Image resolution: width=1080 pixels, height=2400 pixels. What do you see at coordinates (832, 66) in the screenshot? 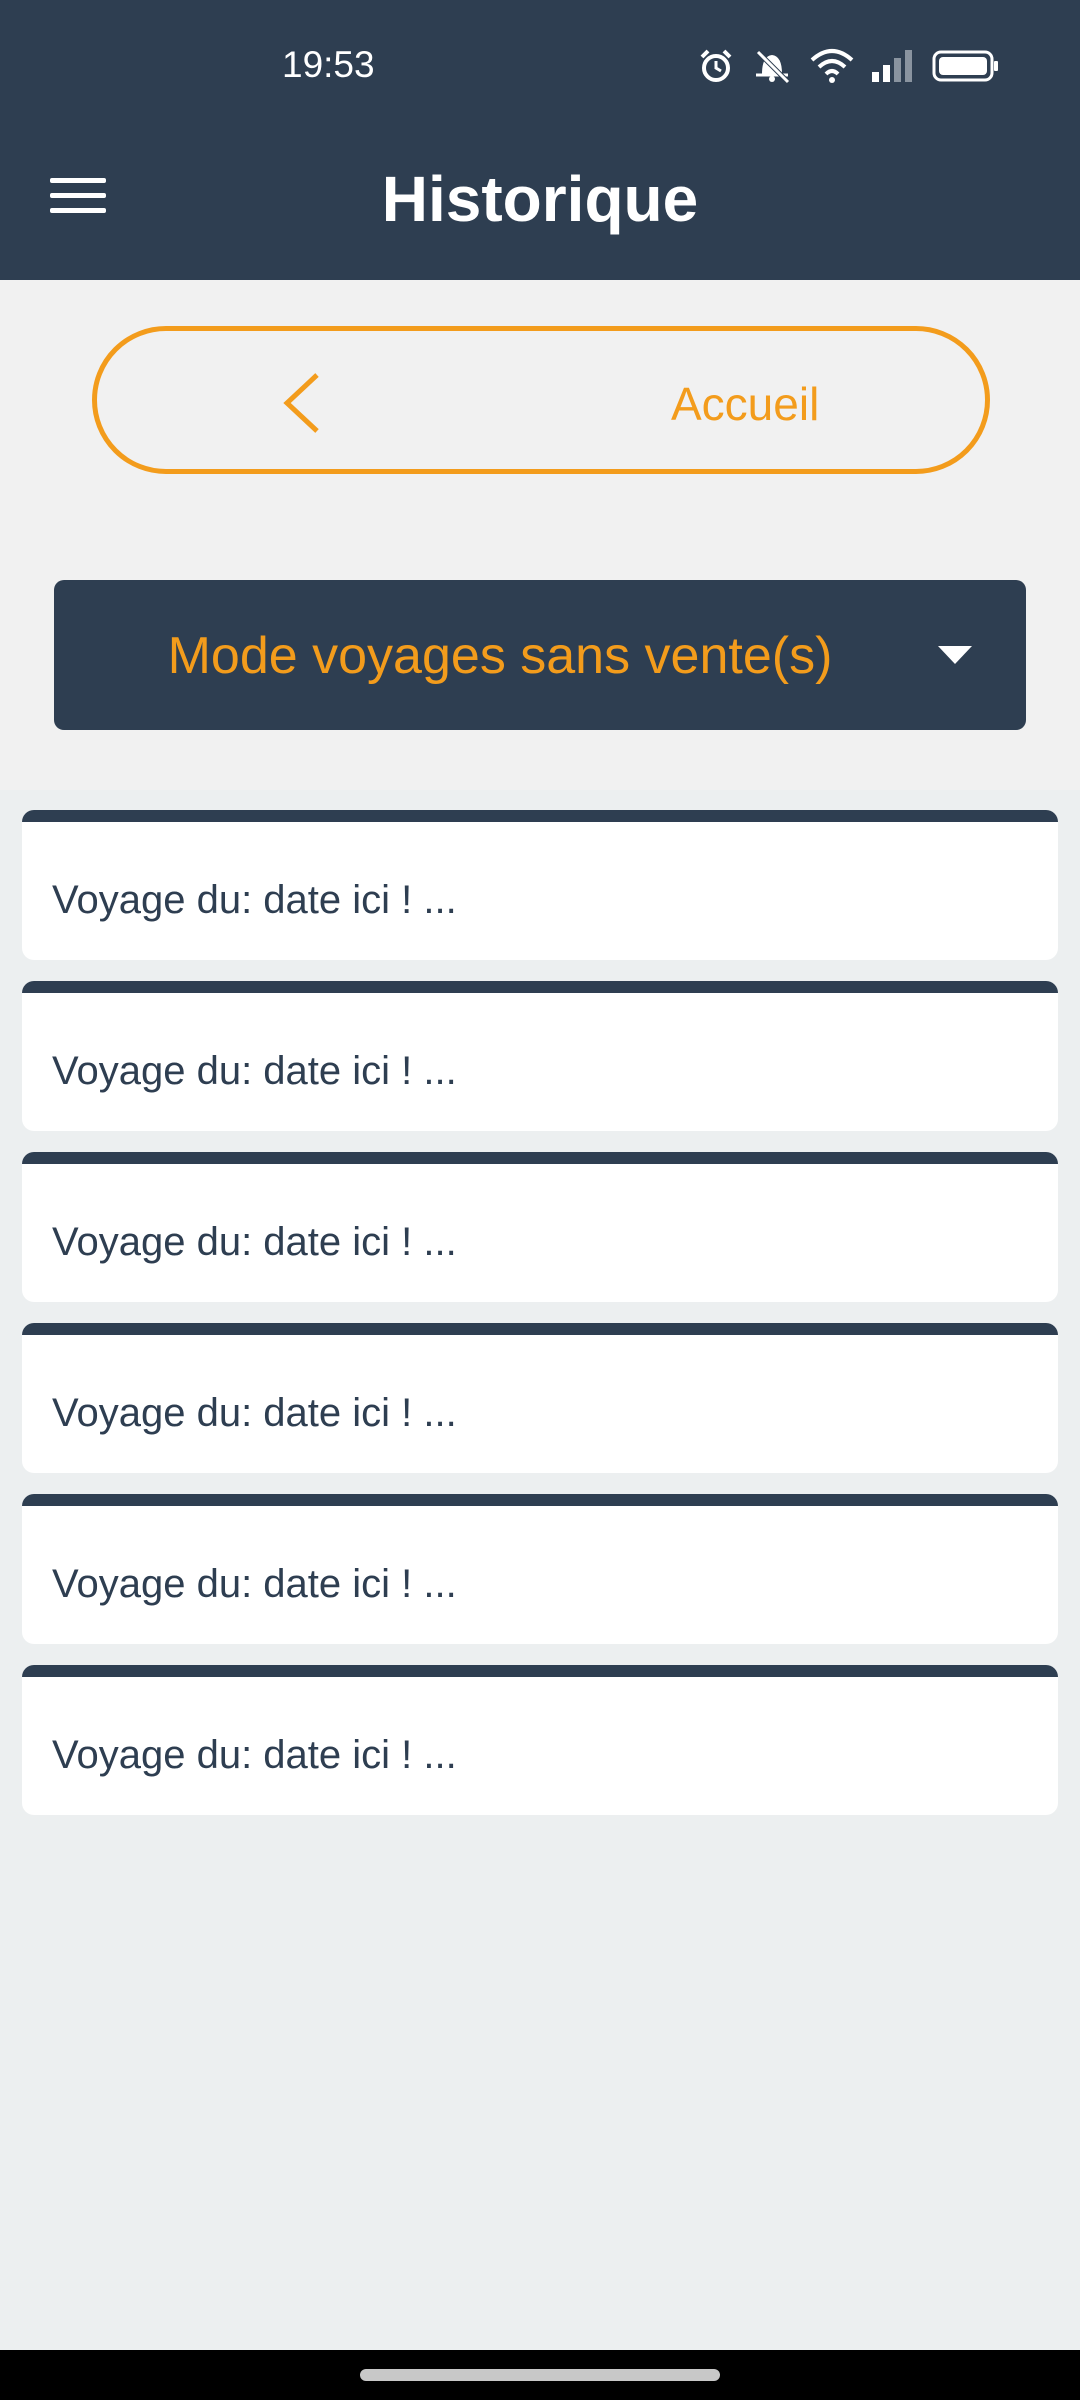
I see `wifi-icon` at bounding box center [832, 66].